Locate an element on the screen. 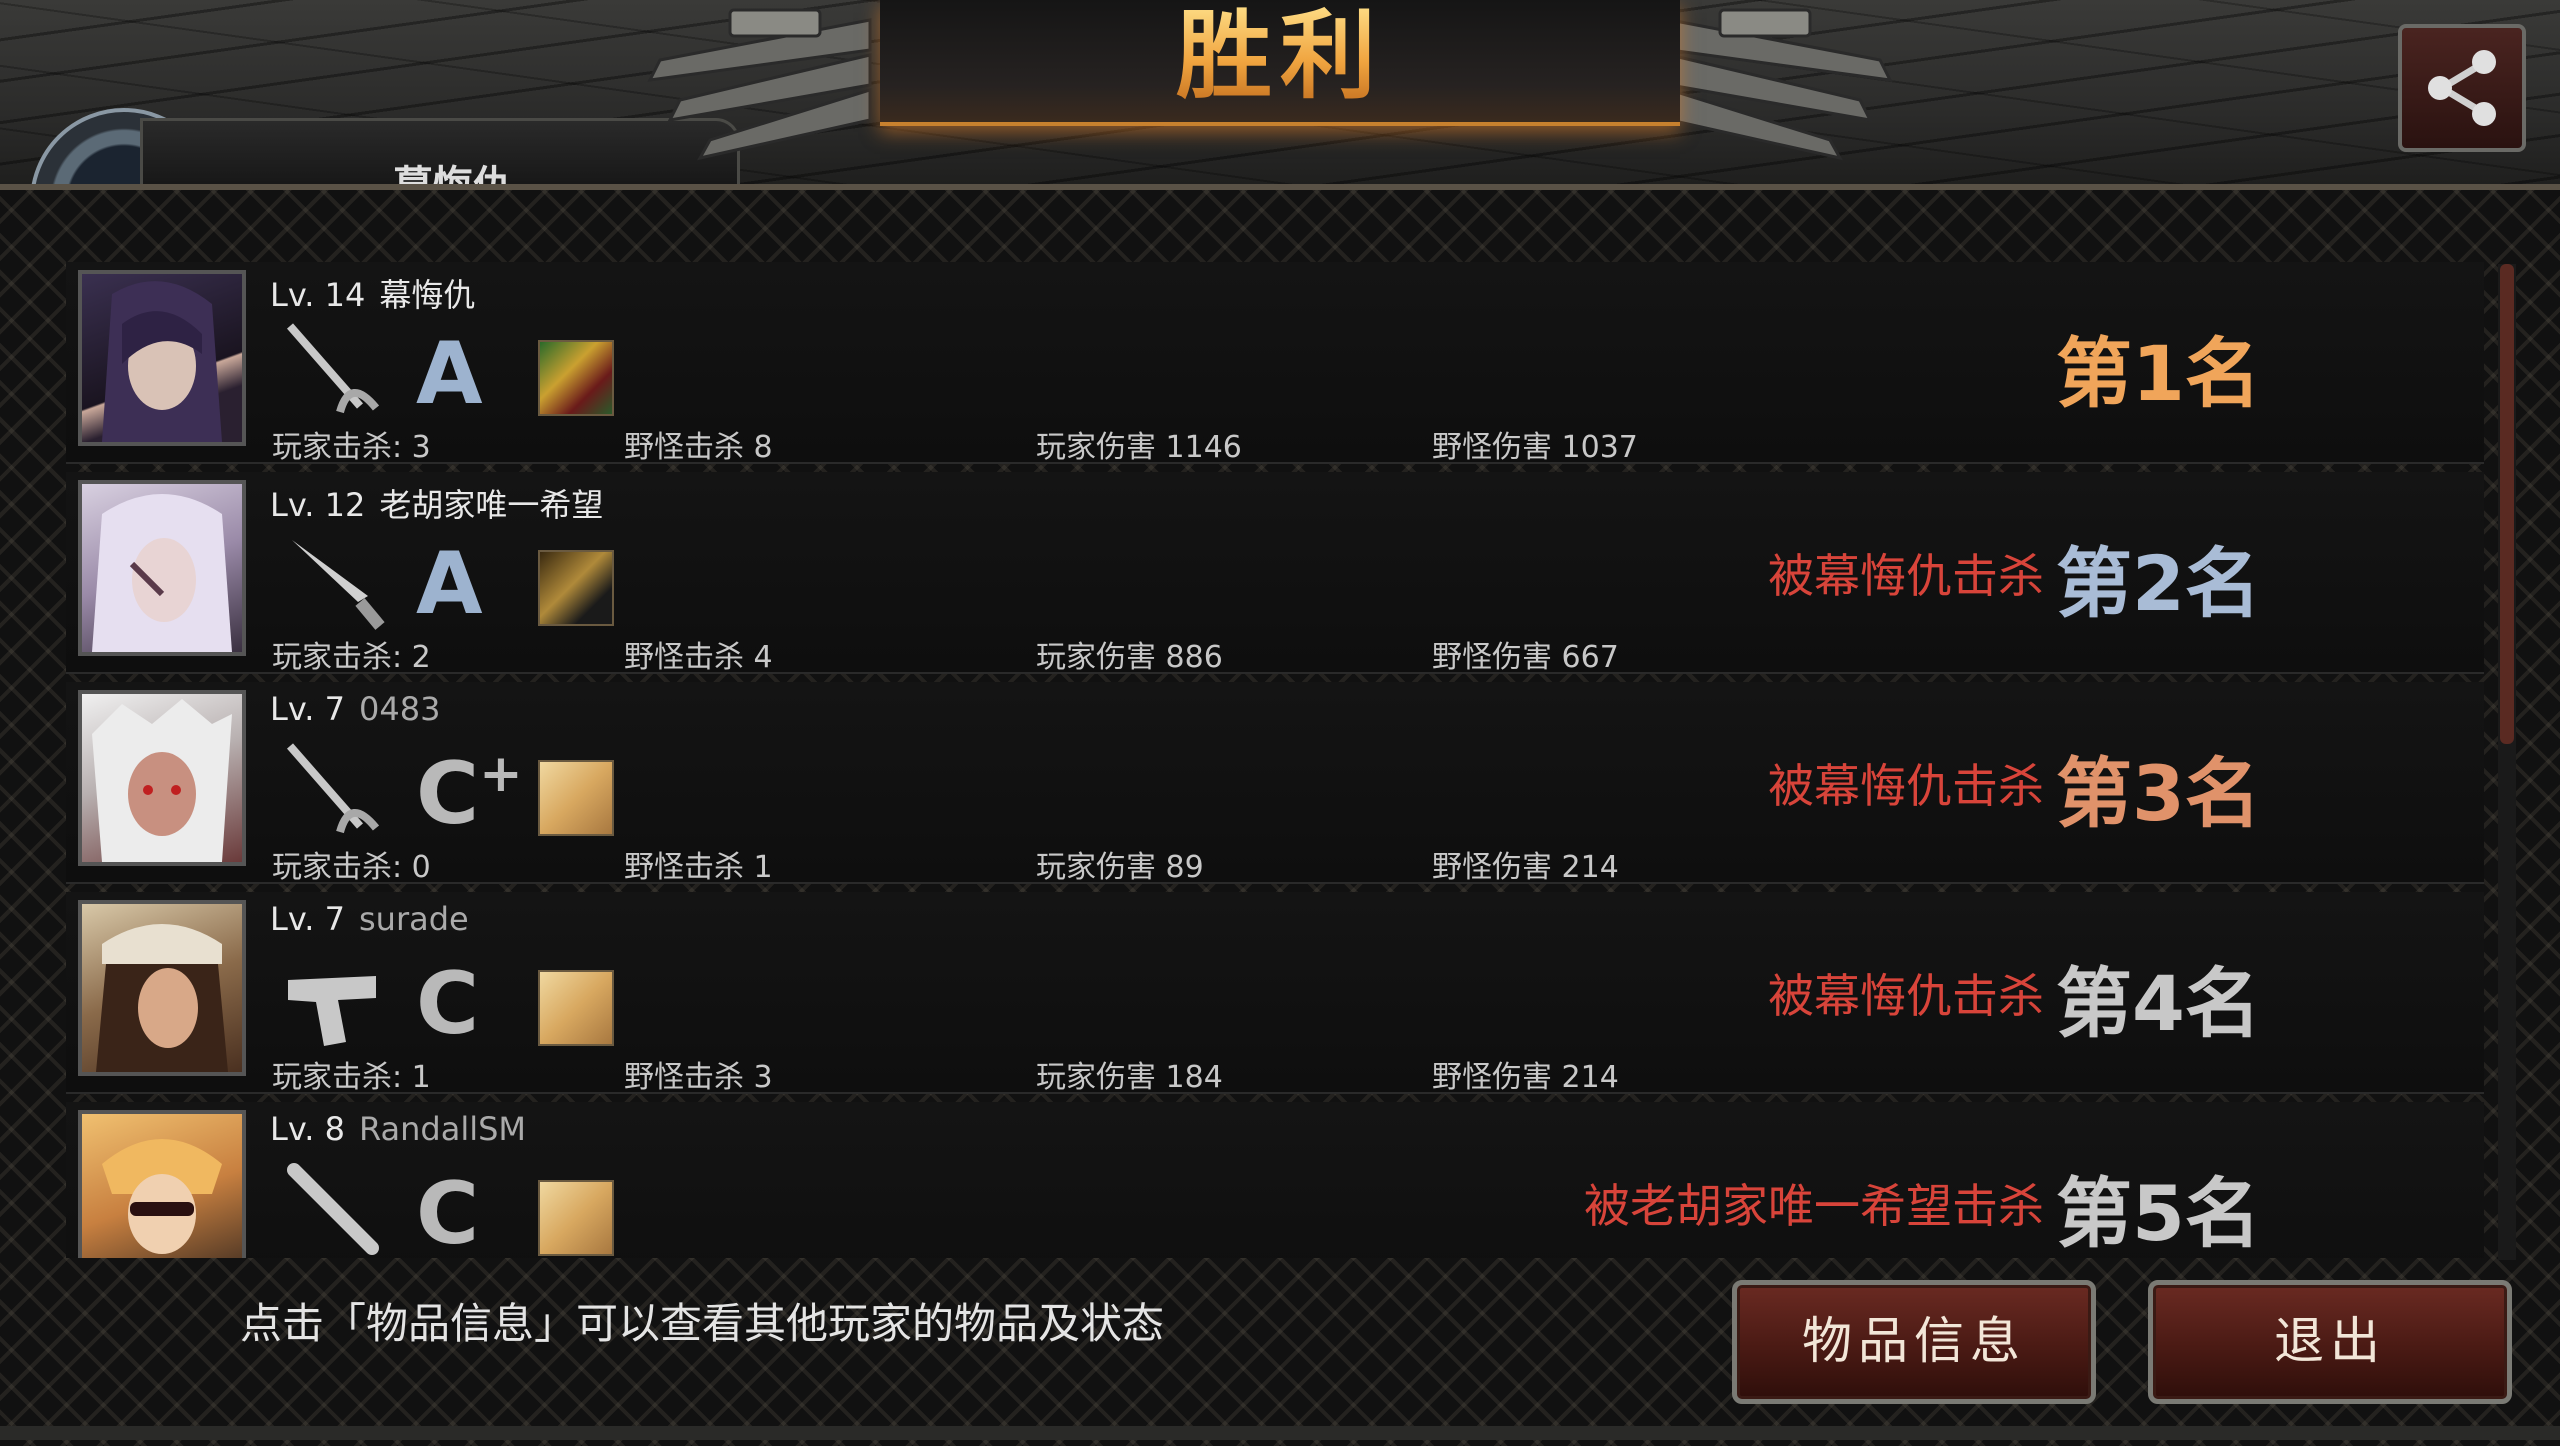 This screenshot has width=2560, height=1446. rank-label: 第4名 is located at coordinates (2158, 1003).